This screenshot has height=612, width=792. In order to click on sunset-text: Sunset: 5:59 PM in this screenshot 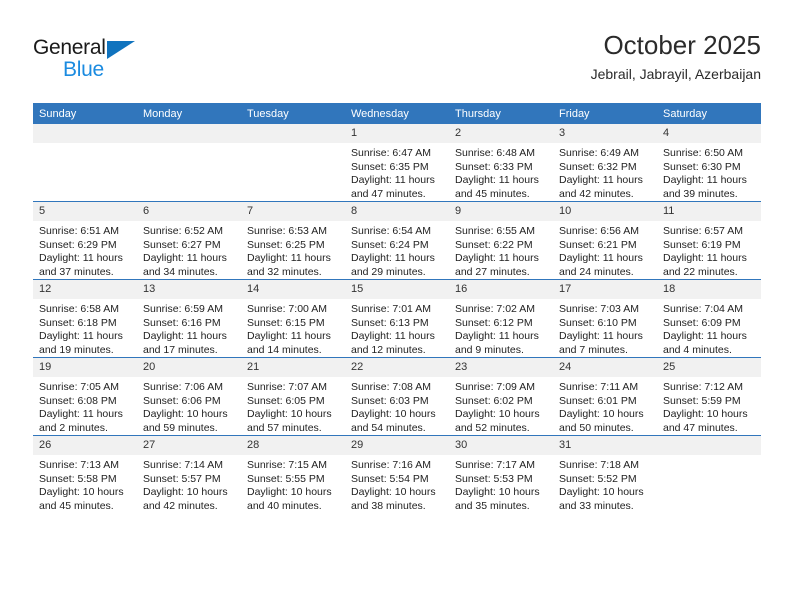, I will do `click(702, 400)`.